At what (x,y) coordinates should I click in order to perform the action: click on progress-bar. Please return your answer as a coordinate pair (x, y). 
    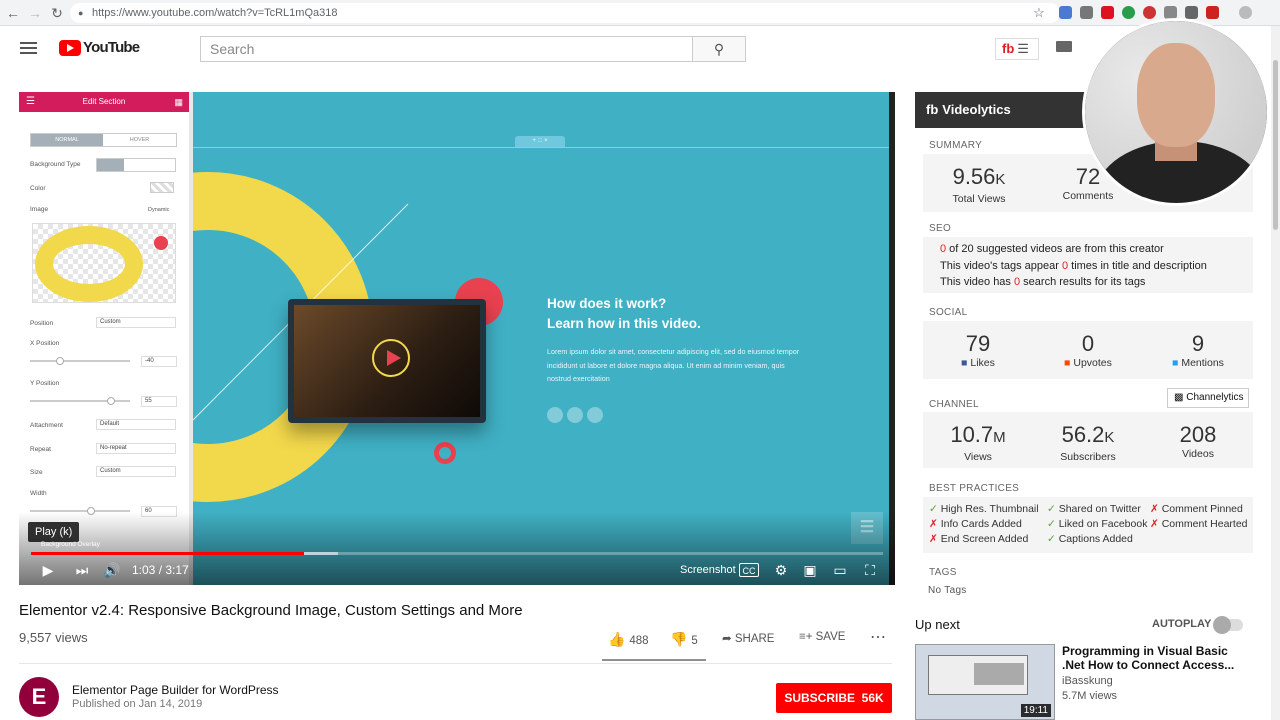
    Looking at the image, I should click on (457, 553).